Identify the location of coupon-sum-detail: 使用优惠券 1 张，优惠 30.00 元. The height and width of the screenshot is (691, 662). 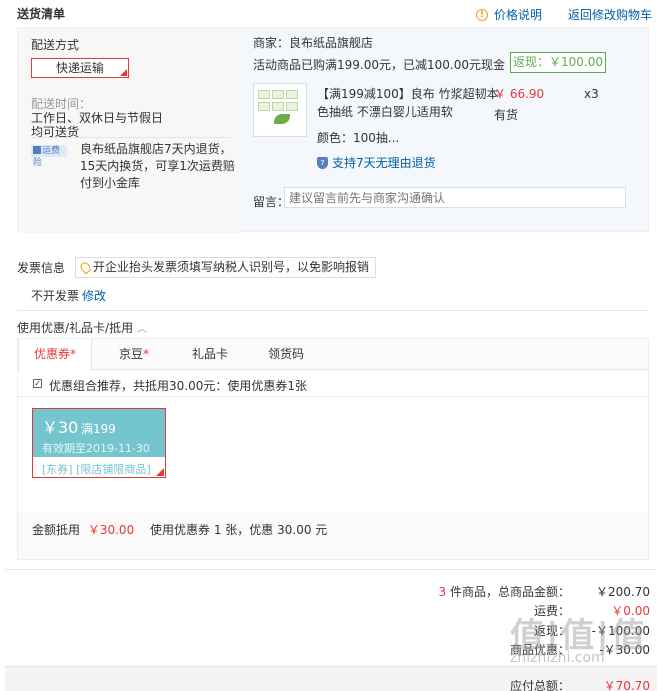
(239, 530).